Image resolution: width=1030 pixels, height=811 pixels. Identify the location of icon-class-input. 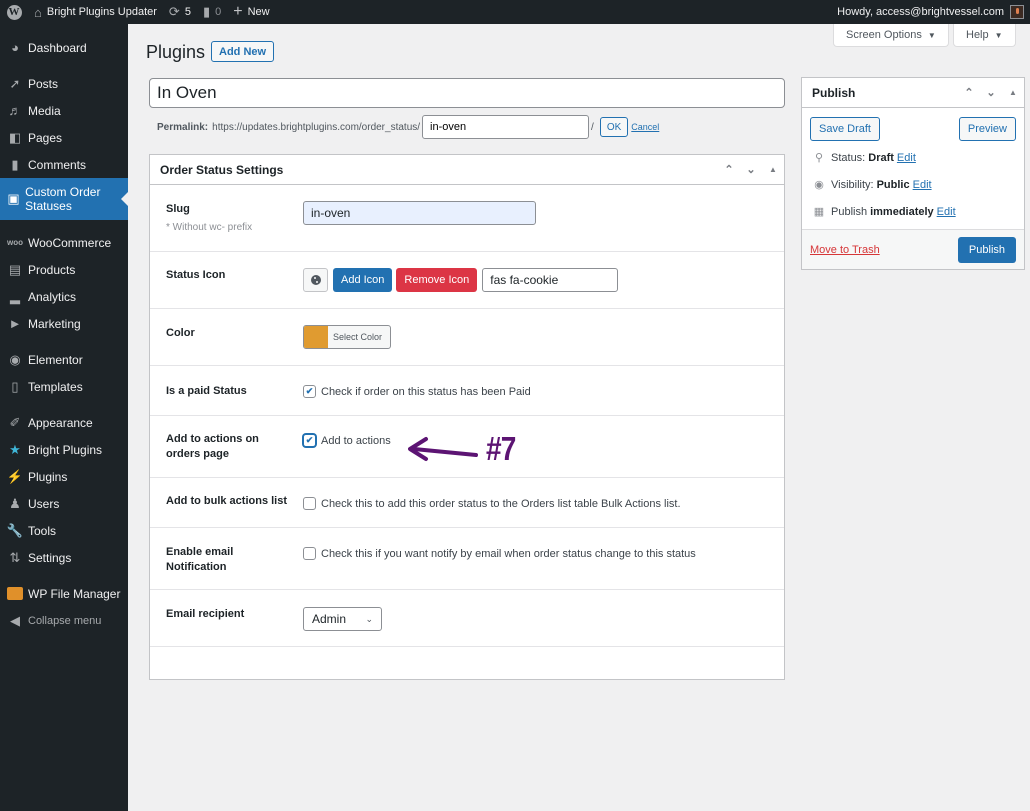
(550, 280).